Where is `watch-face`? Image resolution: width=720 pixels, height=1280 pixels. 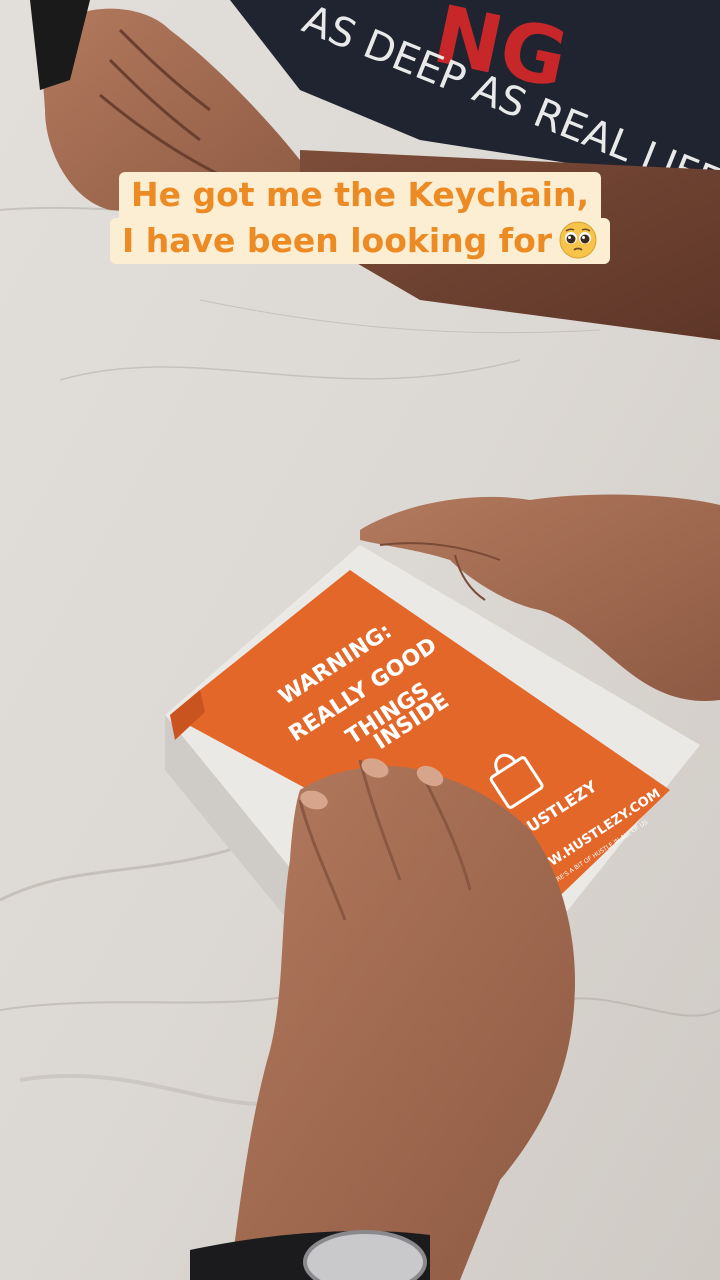
watch-face is located at coordinates (365, 1255).